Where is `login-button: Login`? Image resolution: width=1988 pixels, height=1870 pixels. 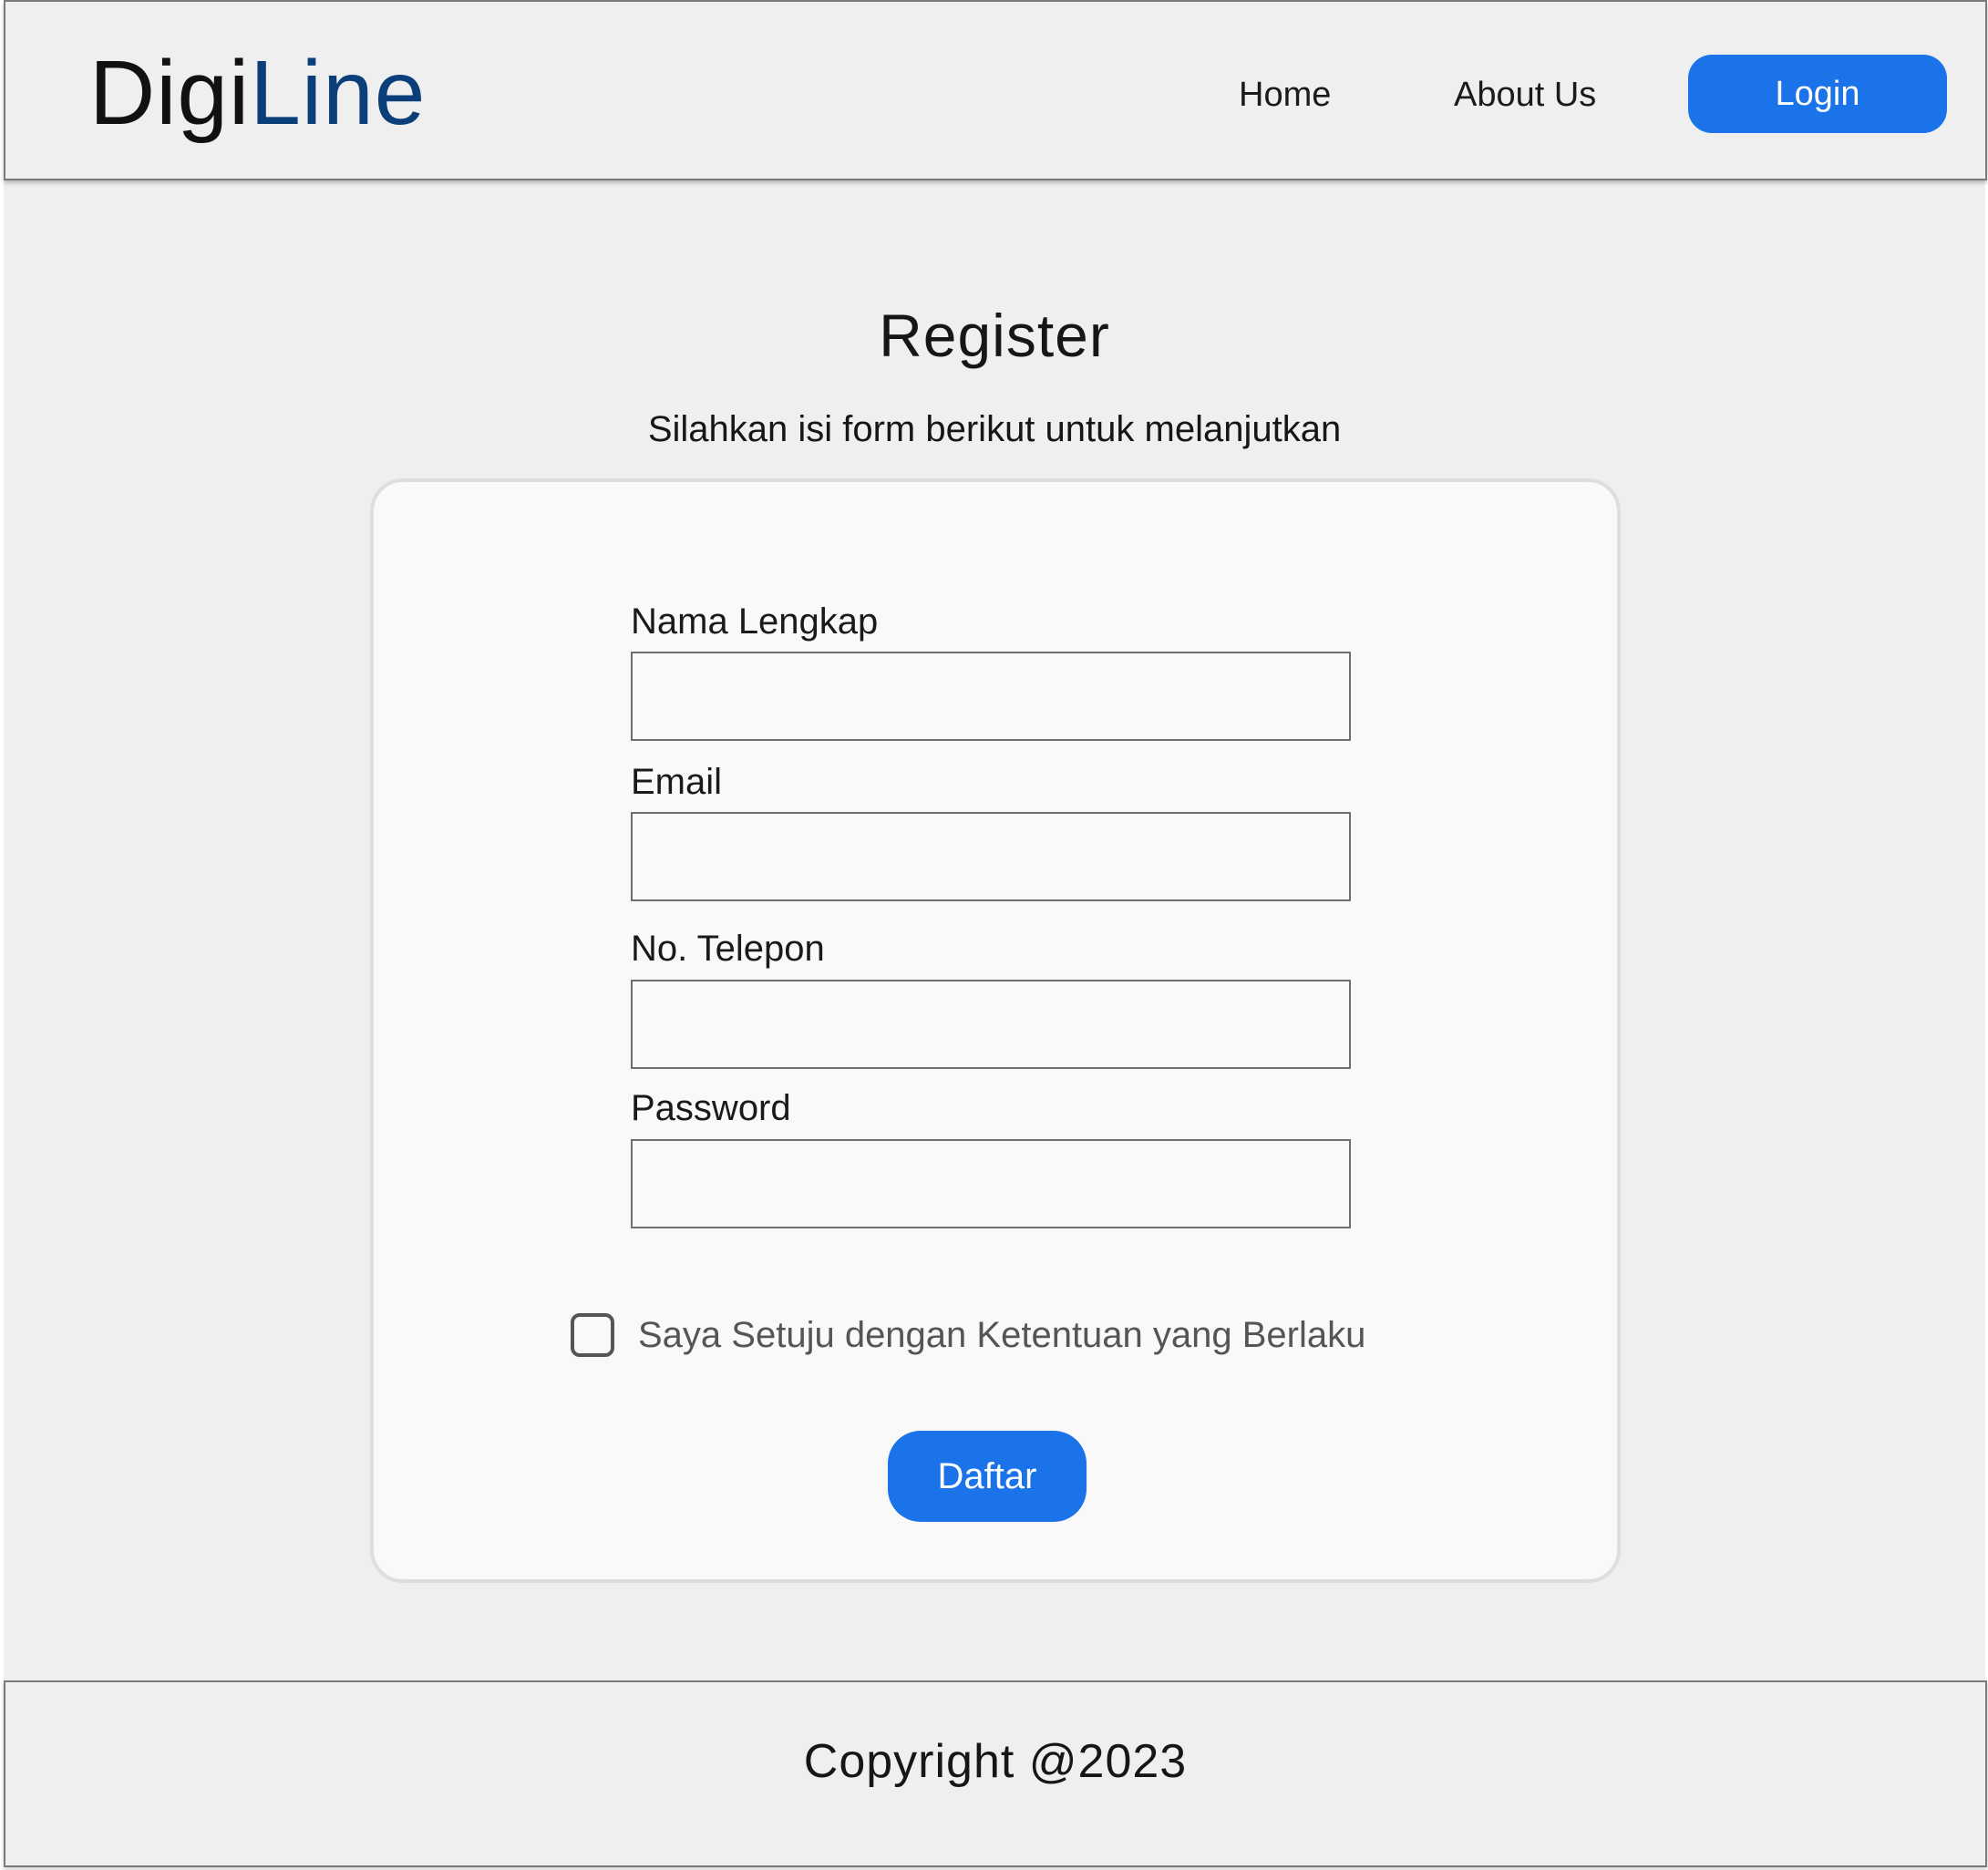 login-button: Login is located at coordinates (1818, 94).